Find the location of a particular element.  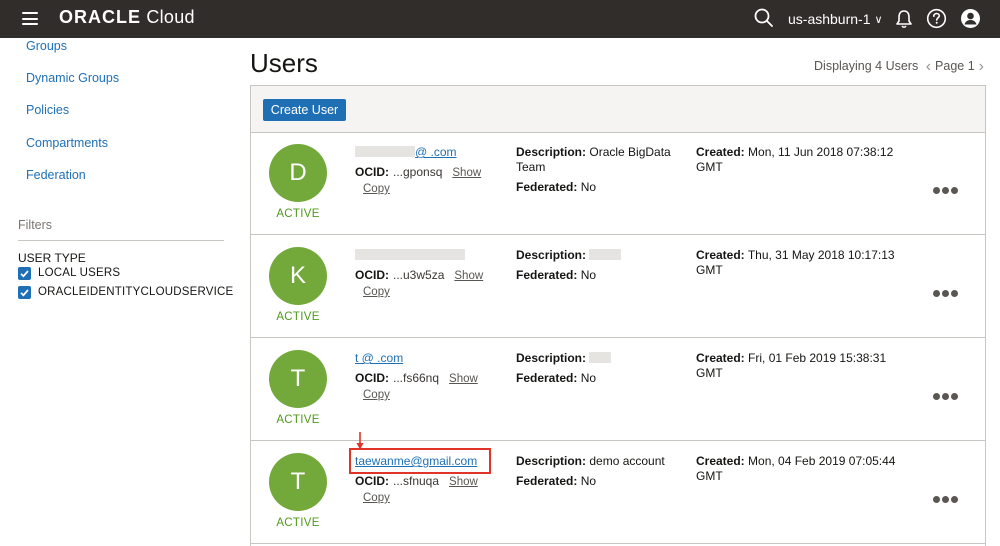

bell-icon is located at coordinates (904, 19).